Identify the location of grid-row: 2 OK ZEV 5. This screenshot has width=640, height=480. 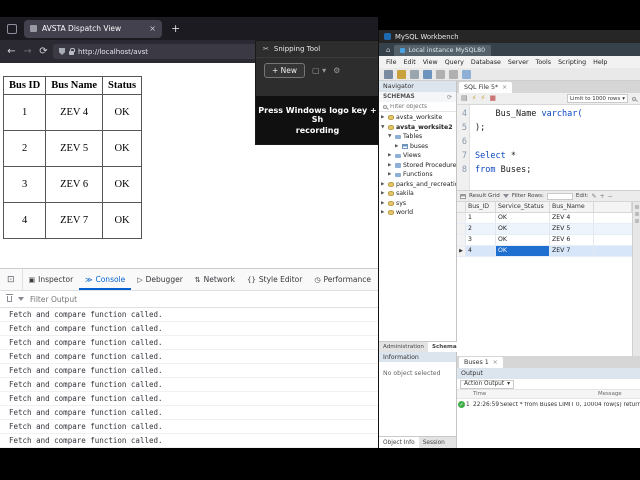
(544, 229).